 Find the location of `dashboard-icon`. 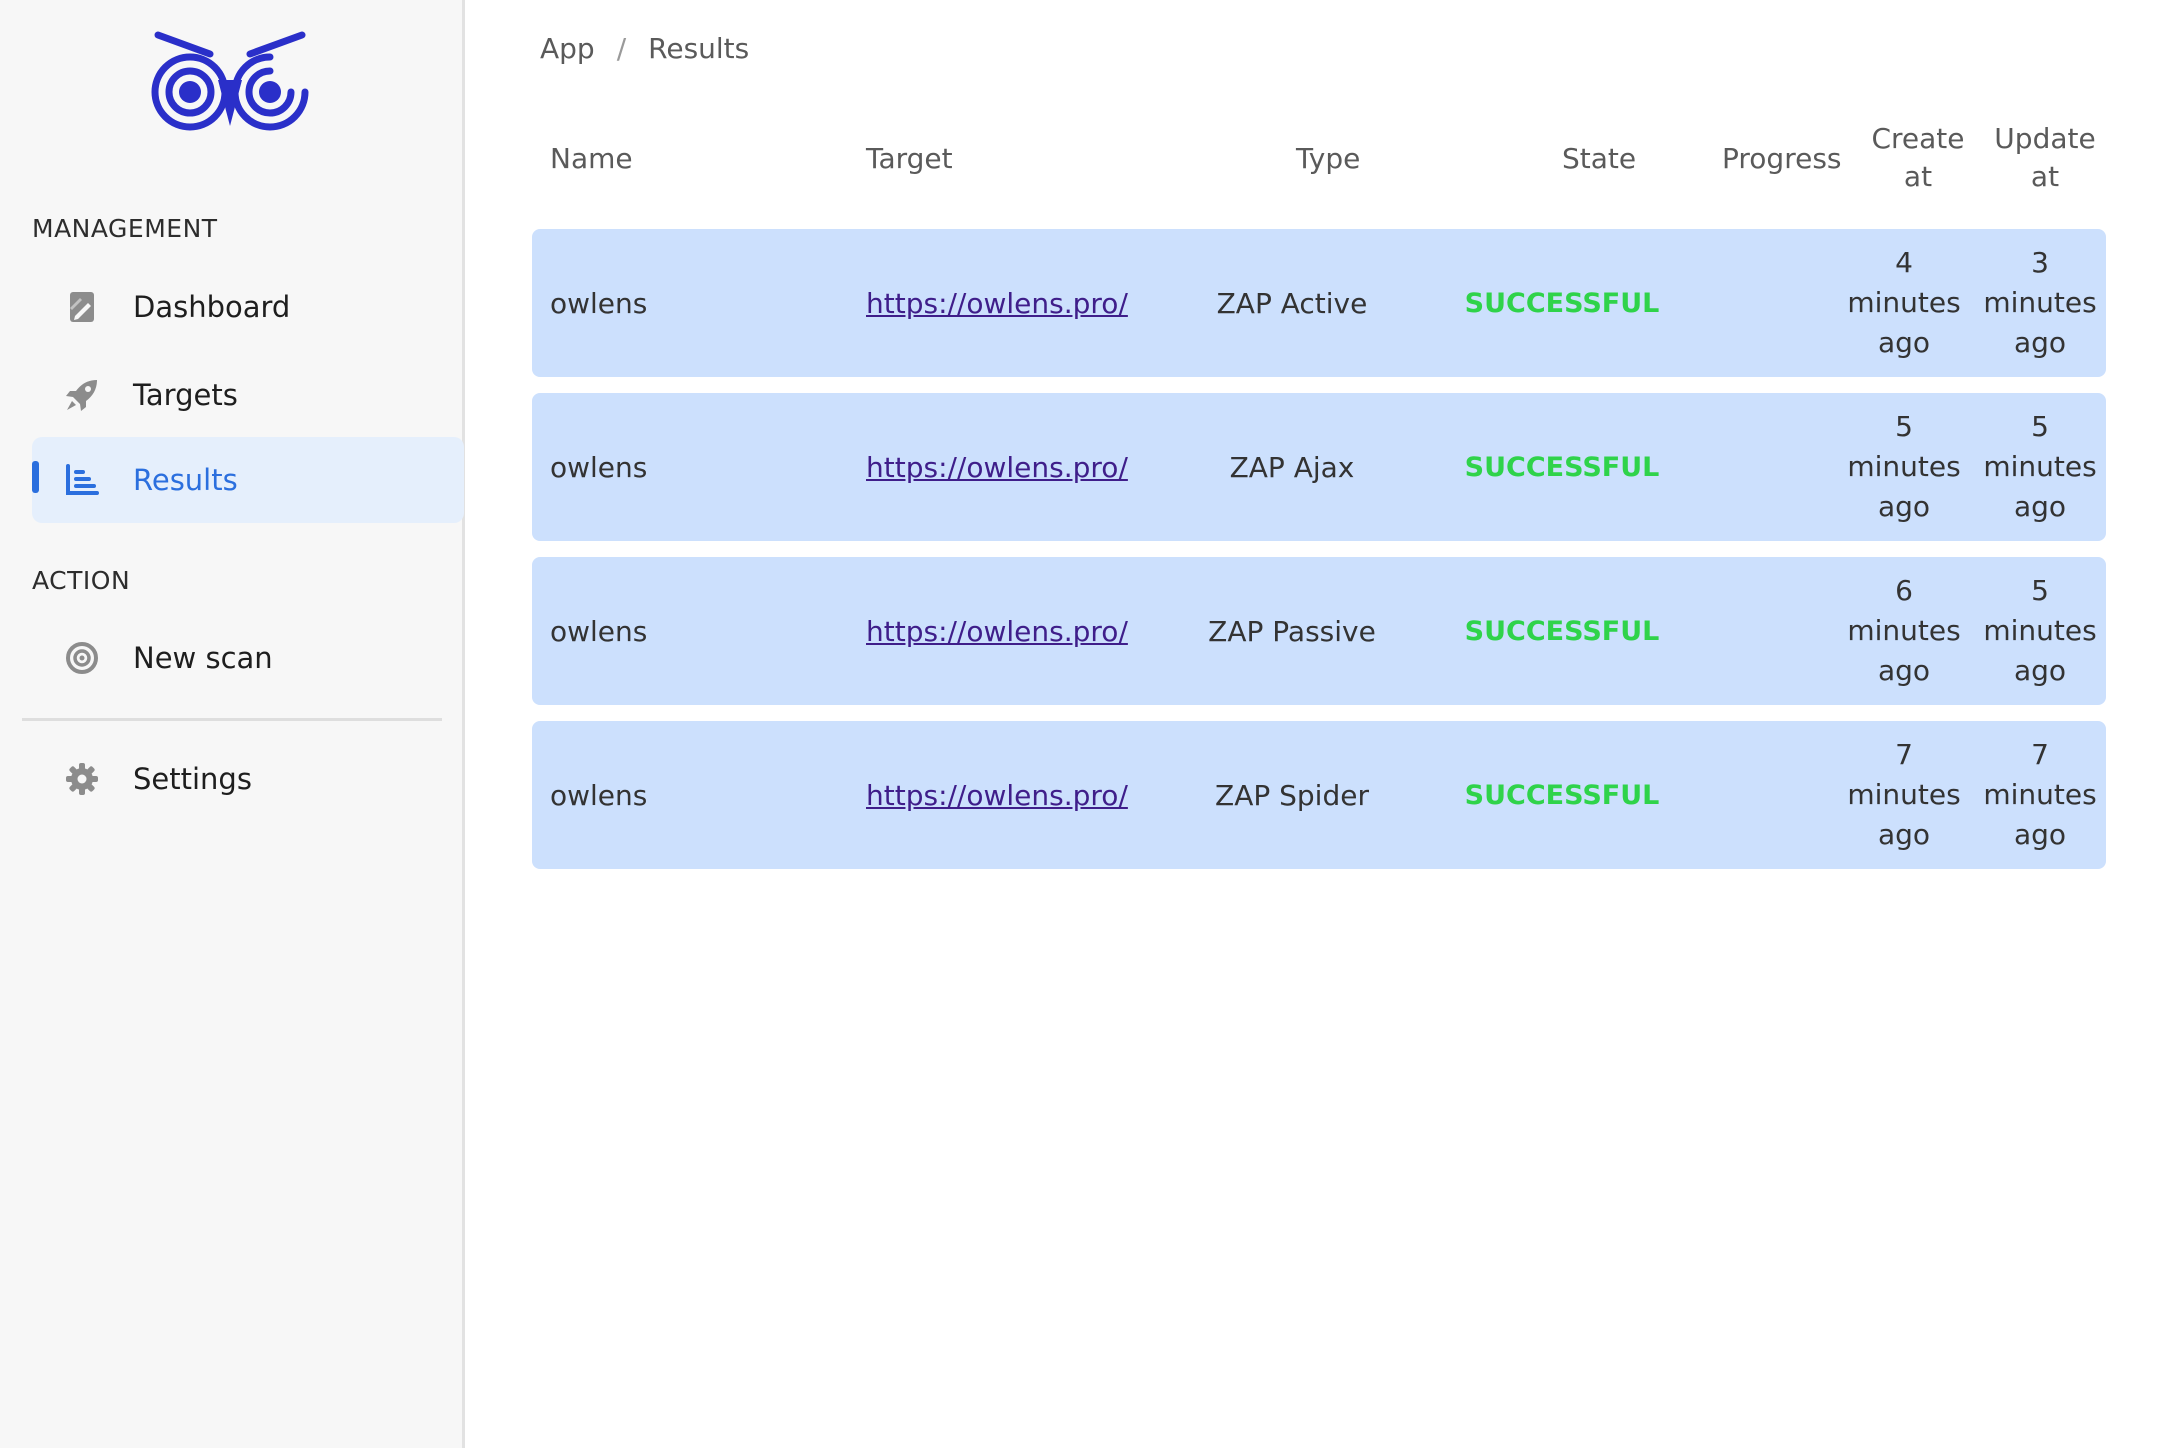

dashboard-icon is located at coordinates (82, 307).